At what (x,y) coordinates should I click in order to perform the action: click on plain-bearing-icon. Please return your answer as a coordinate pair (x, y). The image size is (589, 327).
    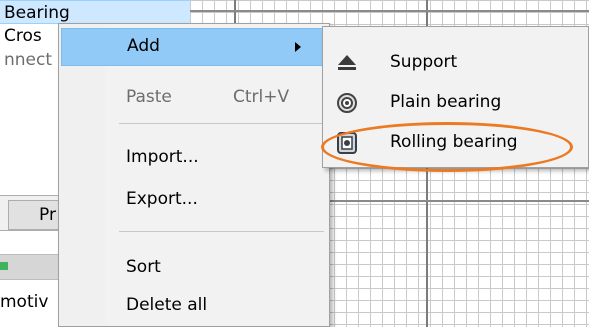
    Looking at the image, I should click on (347, 103).